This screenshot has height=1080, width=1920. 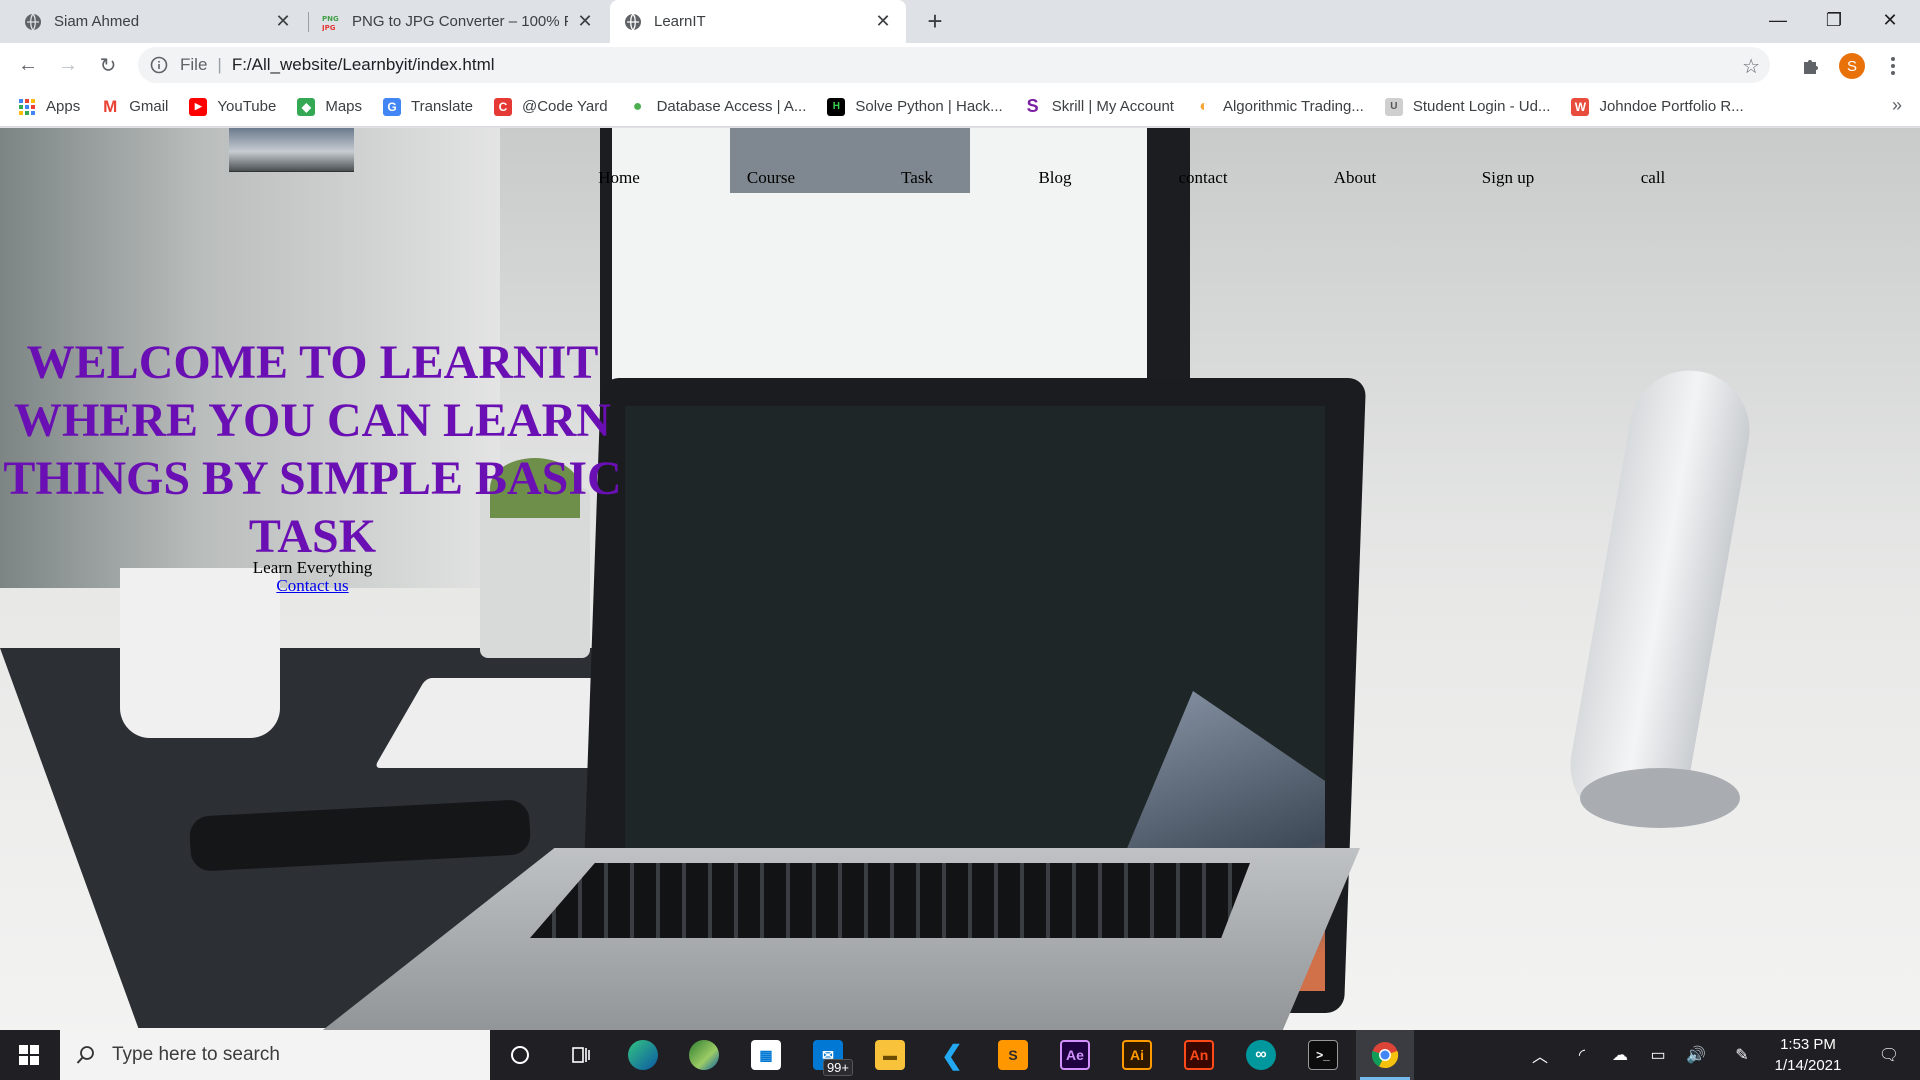 What do you see at coordinates (306, 106) in the screenshot?
I see `maps-icon: ◆` at bounding box center [306, 106].